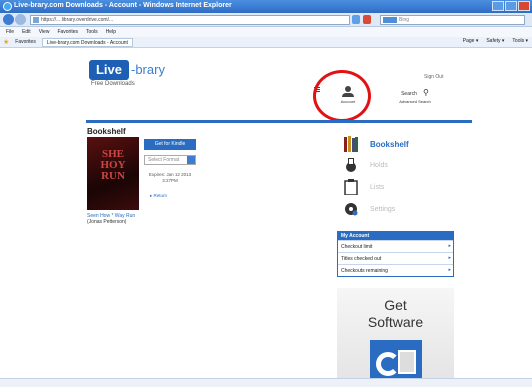 The width and height of the screenshot is (532, 387). I want to click on format-select: Select Format, so click(170, 160).